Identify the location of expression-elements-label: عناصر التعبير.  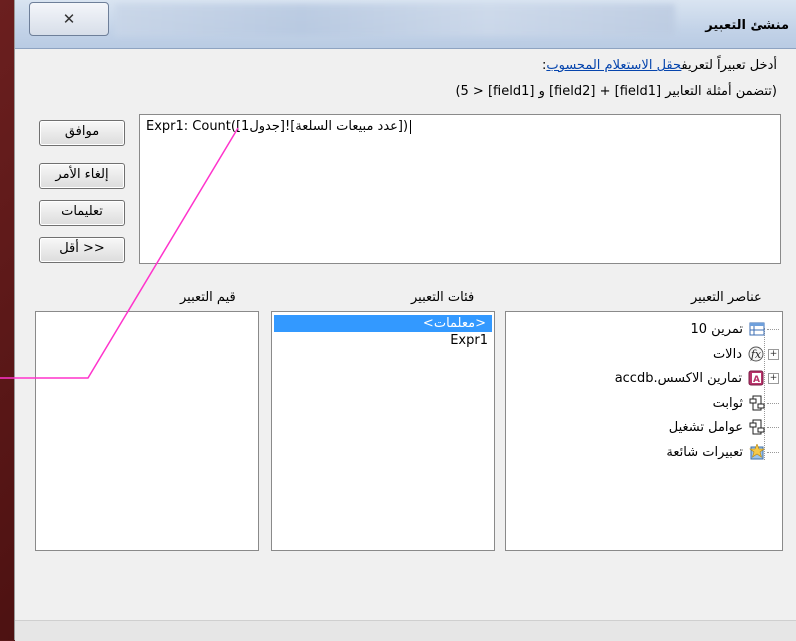
(726, 297).